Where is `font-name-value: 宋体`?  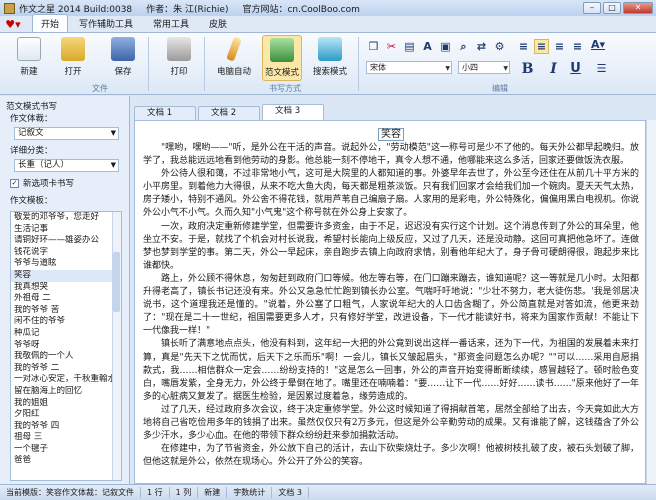 font-name-value: 宋体 is located at coordinates (378, 67).